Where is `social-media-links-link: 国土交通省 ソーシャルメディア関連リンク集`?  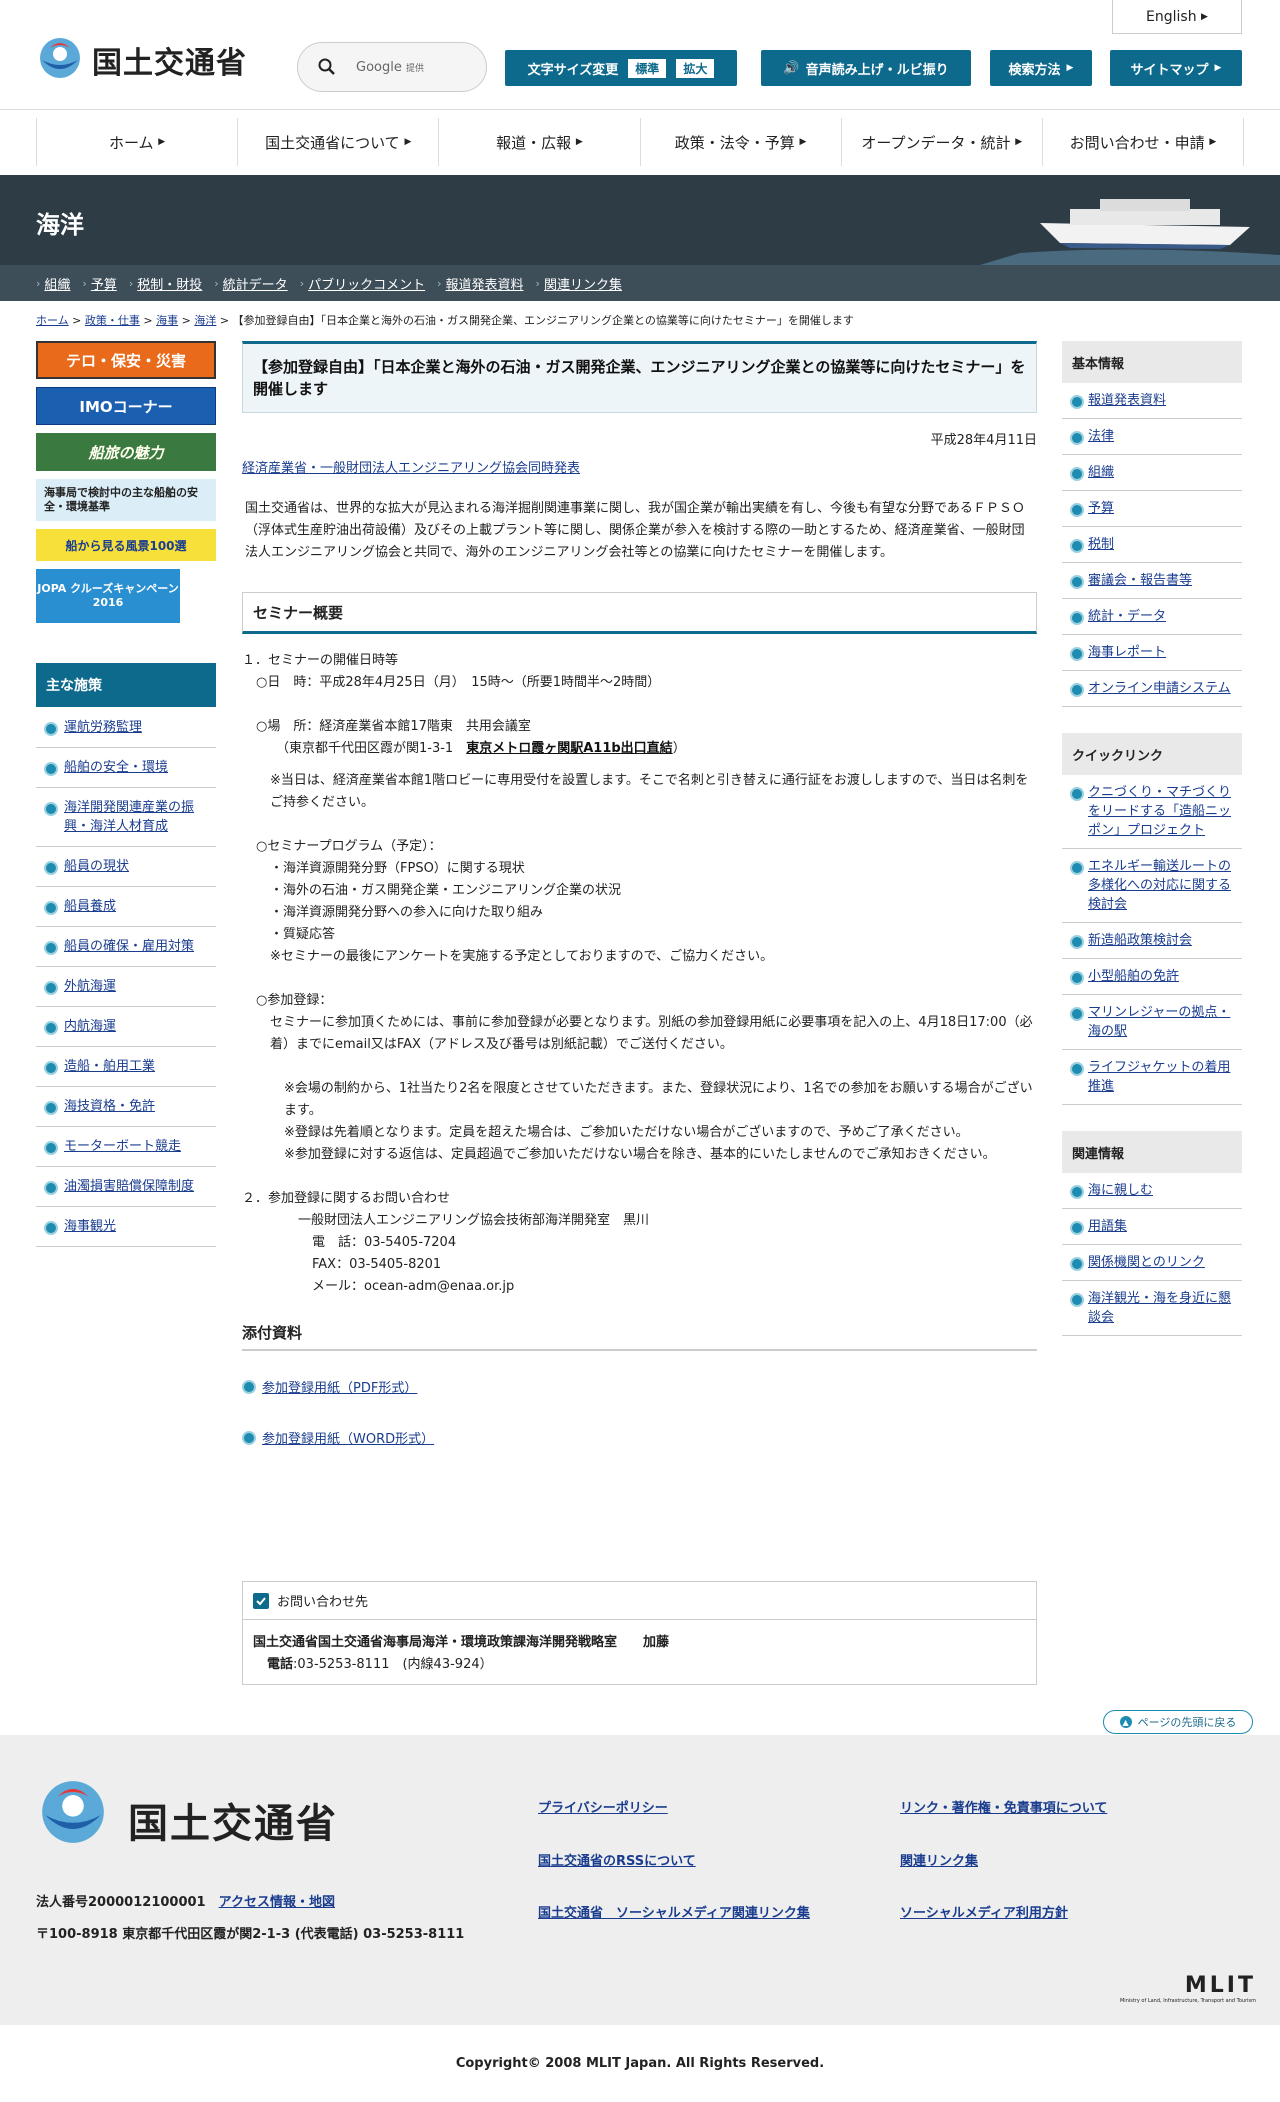
social-media-links-link: 国土交通省 ソーシャルメディア関連リンク集 is located at coordinates (674, 1911).